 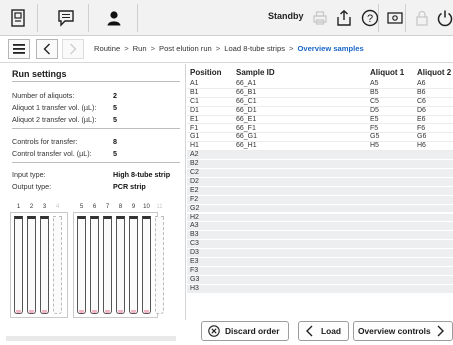 I want to click on table-row: A1 66_A1 A5 A6, so click(x=320, y=84).